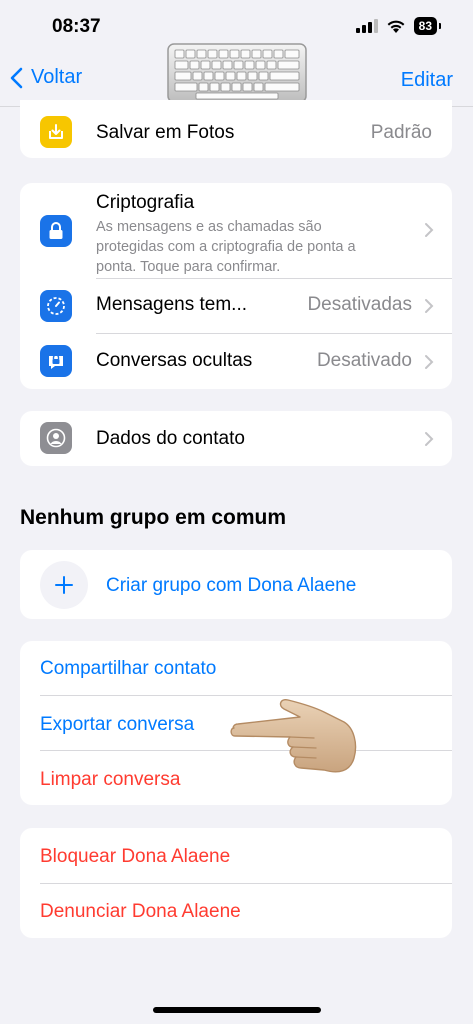  What do you see at coordinates (56, 132) in the screenshot?
I see `download-tray-icon` at bounding box center [56, 132].